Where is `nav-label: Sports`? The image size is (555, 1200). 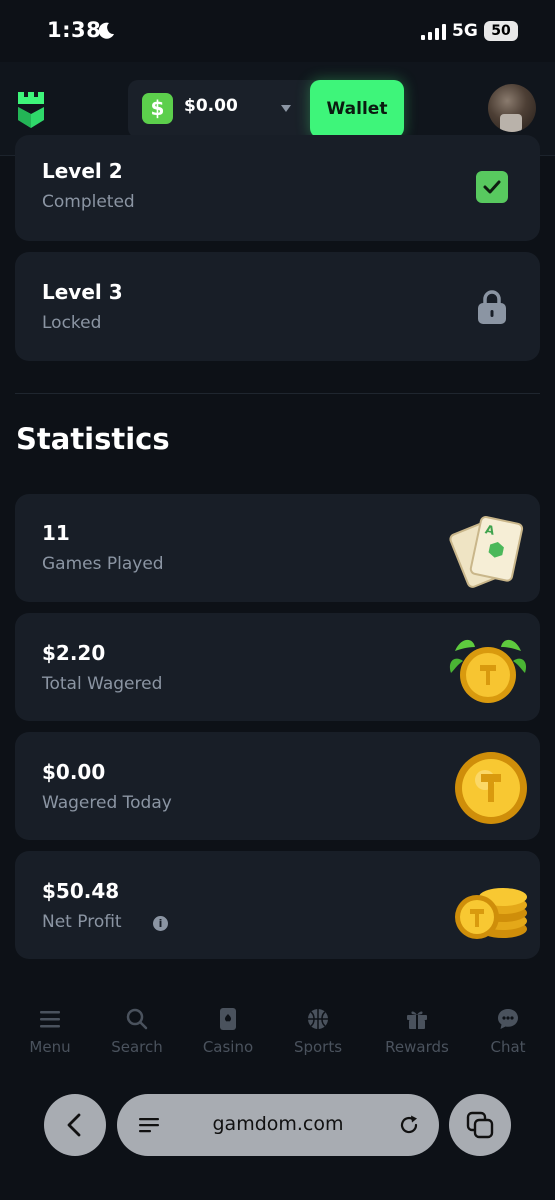
nav-label: Sports is located at coordinates (318, 1047).